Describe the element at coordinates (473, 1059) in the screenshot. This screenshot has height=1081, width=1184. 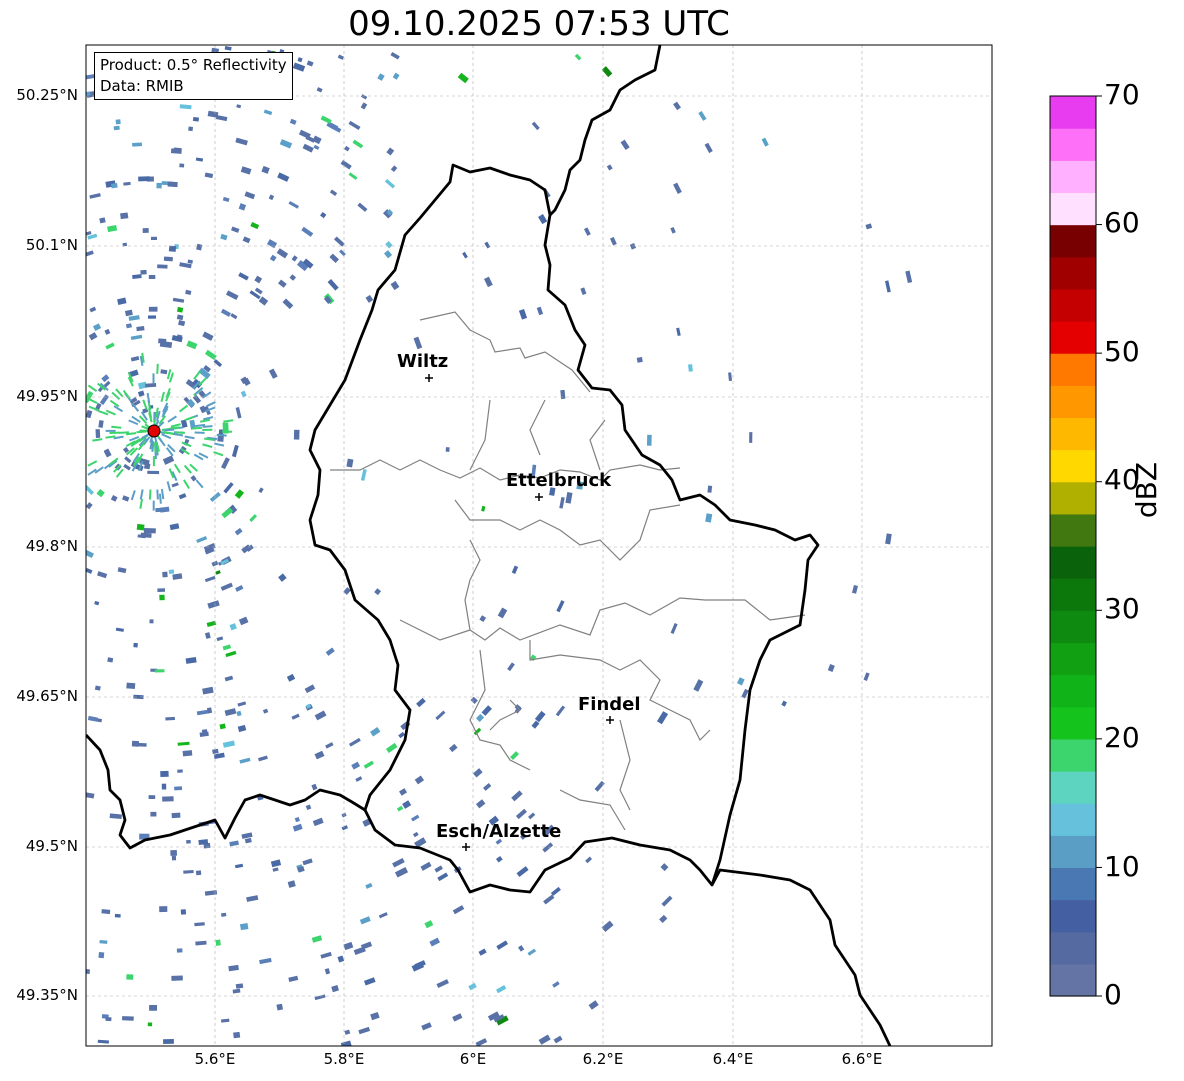
I see `lon-tick: 6°E` at that location.